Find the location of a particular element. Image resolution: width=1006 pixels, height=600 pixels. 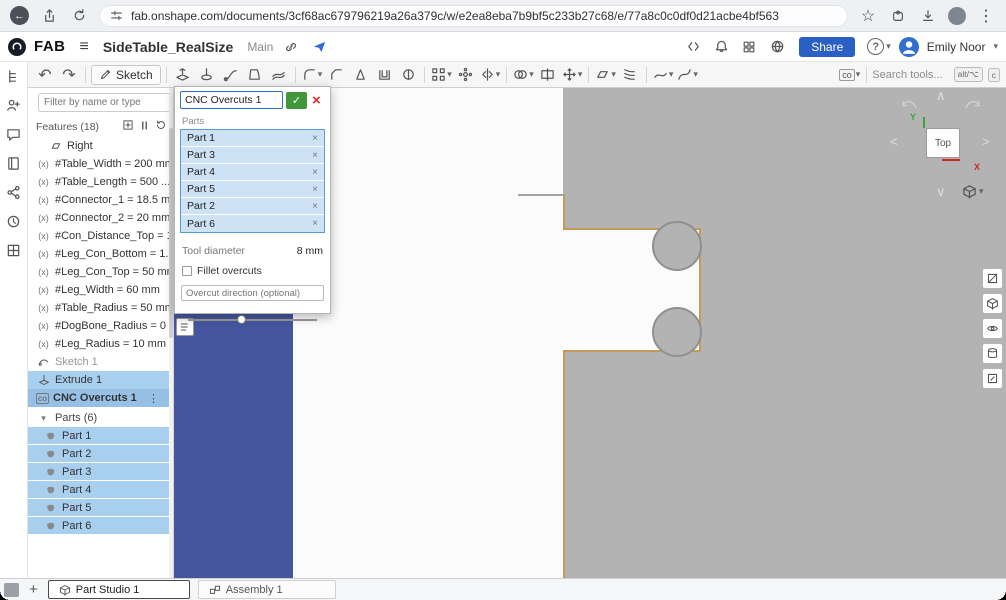

help-menu: ? ▾ is located at coordinates (879, 46).